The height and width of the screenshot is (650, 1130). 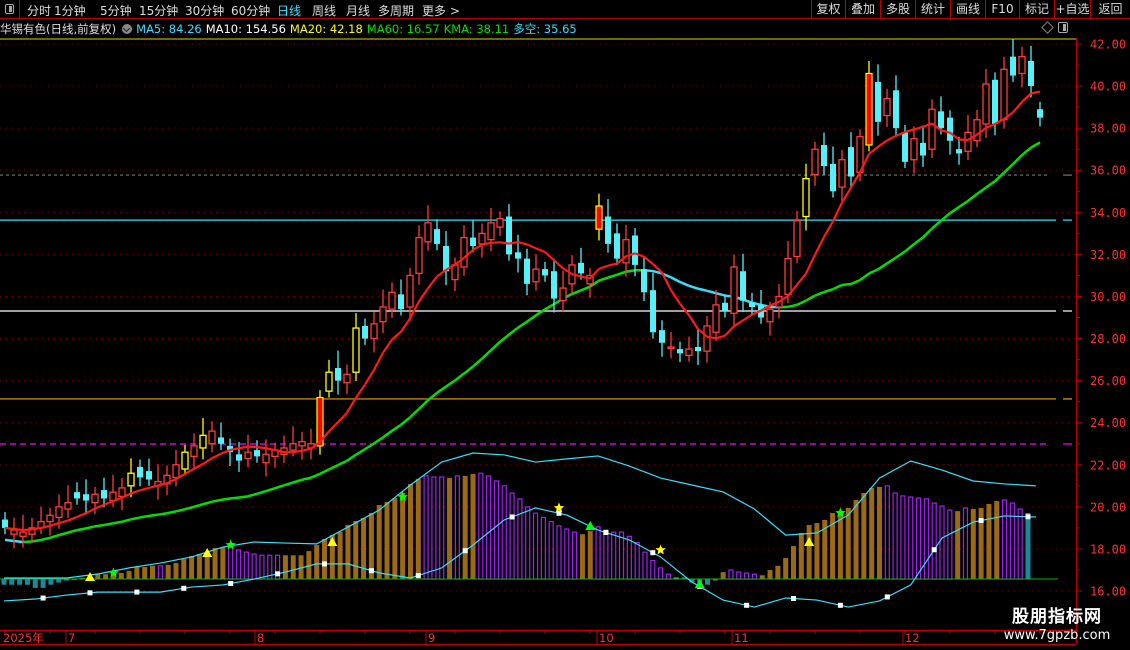 I want to click on y-tick-label: 28.00, so click(x=1108, y=339).